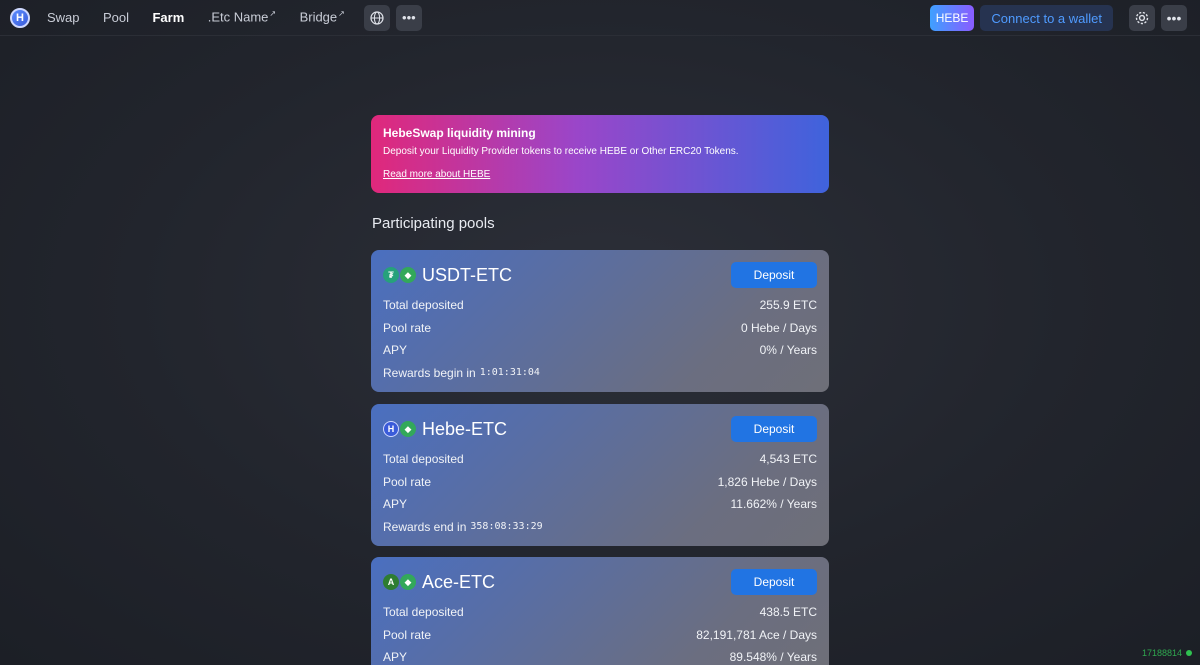 The height and width of the screenshot is (665, 1200). I want to click on block-number: 17188814, so click(1161, 653).